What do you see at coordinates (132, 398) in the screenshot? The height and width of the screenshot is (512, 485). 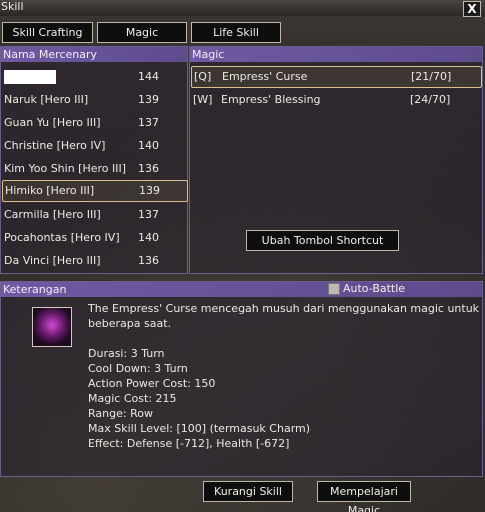 I see `stat-magic-cost: Magic Cost: 215` at bounding box center [132, 398].